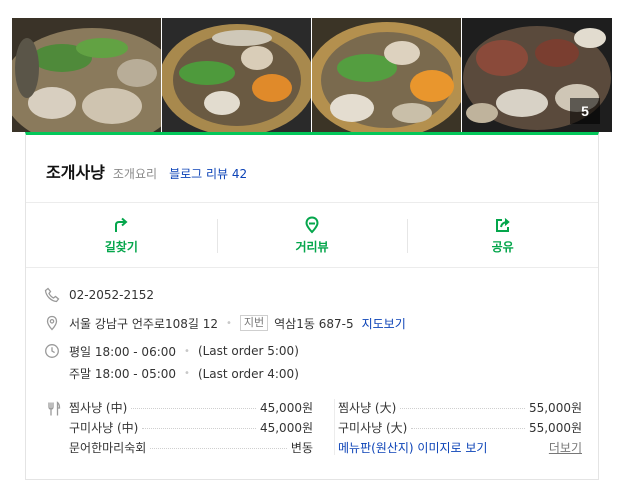  I want to click on directions-label: 길찾기, so click(121, 246).